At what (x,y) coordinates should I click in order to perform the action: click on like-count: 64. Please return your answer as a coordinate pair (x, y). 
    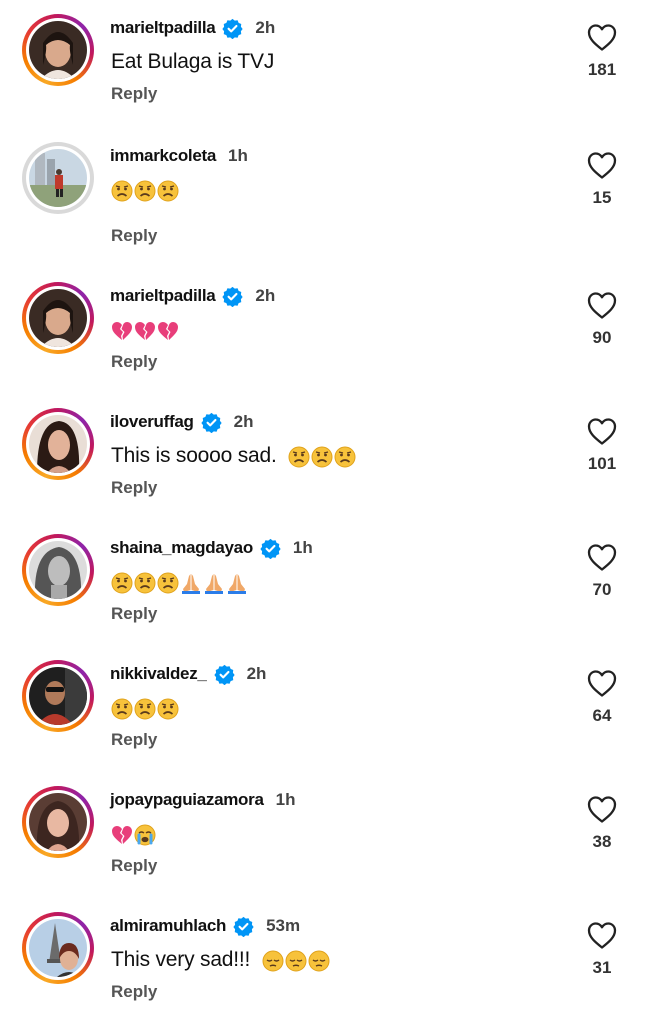
    Looking at the image, I should click on (602, 715).